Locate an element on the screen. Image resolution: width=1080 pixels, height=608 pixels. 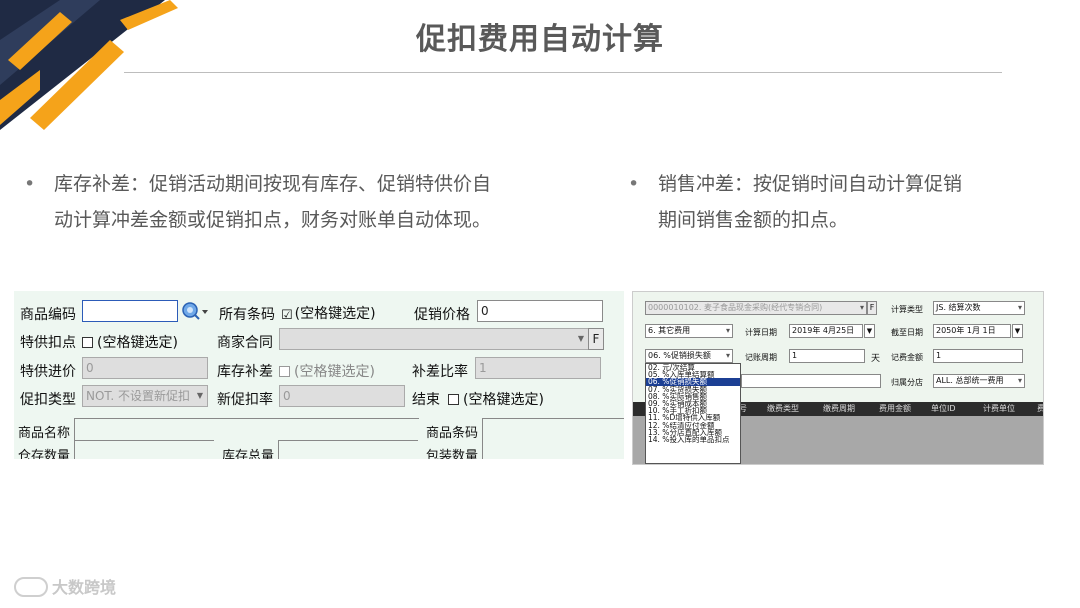
all-barcodes-label: 所有条码 is located at coordinates (247, 315).